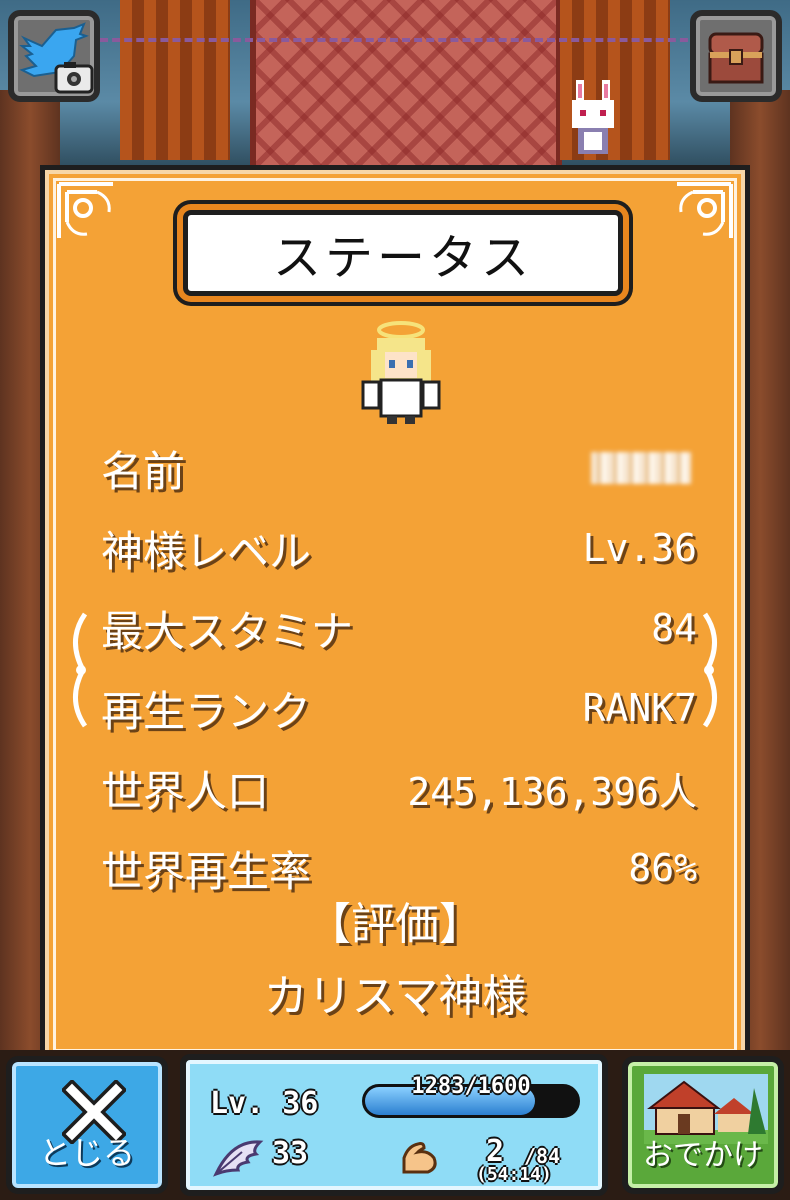  Describe the element at coordinates (552, 791) in the screenshot. I see `stat-value: 245,136,396人` at that location.